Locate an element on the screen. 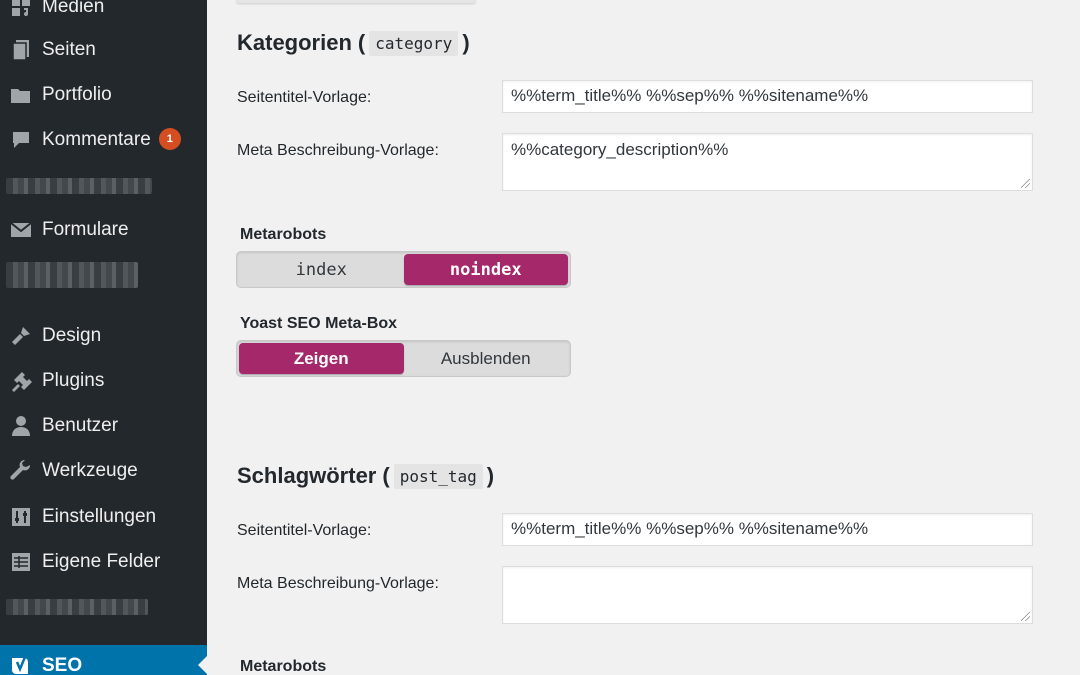  yoast-icon is located at coordinates (21, 660).